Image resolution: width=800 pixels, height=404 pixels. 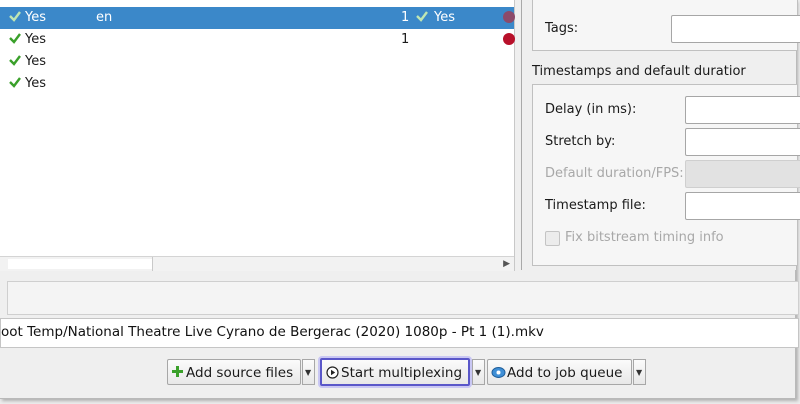 I want to click on timestamp-file-label: Timestamp file:, so click(x=595, y=205).